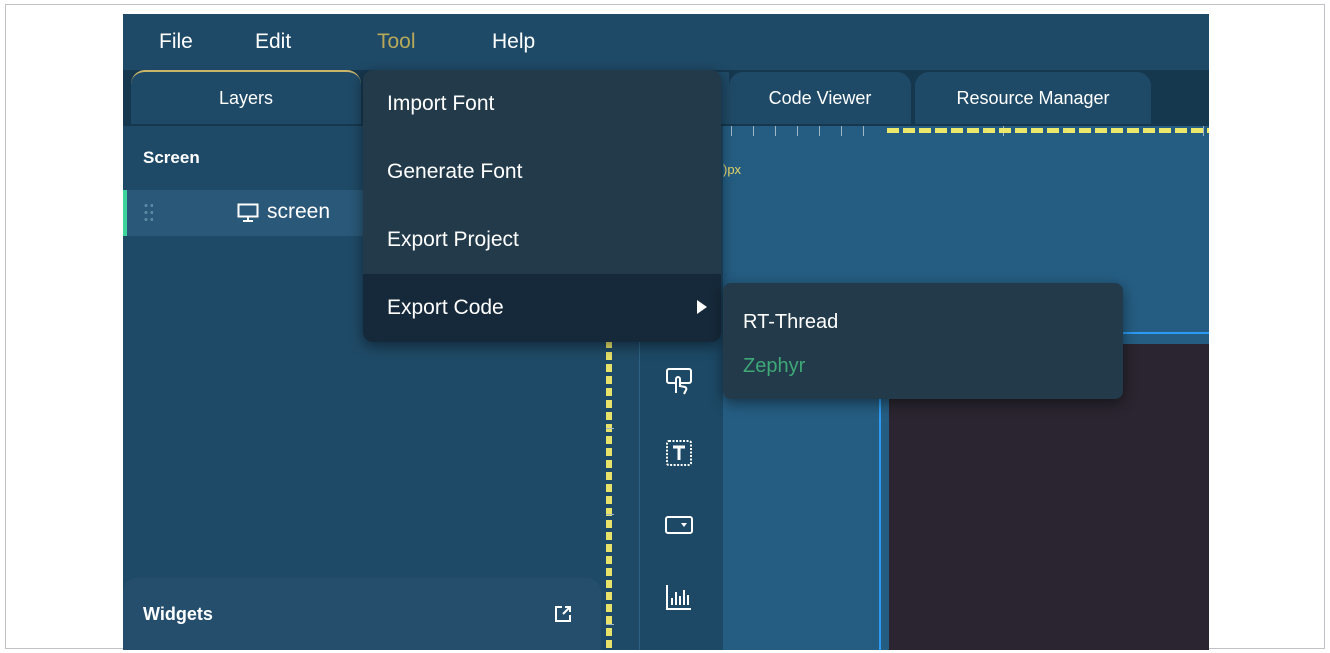  Describe the element at coordinates (178, 614) in the screenshot. I see `widgets-panel-title: Widgets` at that location.